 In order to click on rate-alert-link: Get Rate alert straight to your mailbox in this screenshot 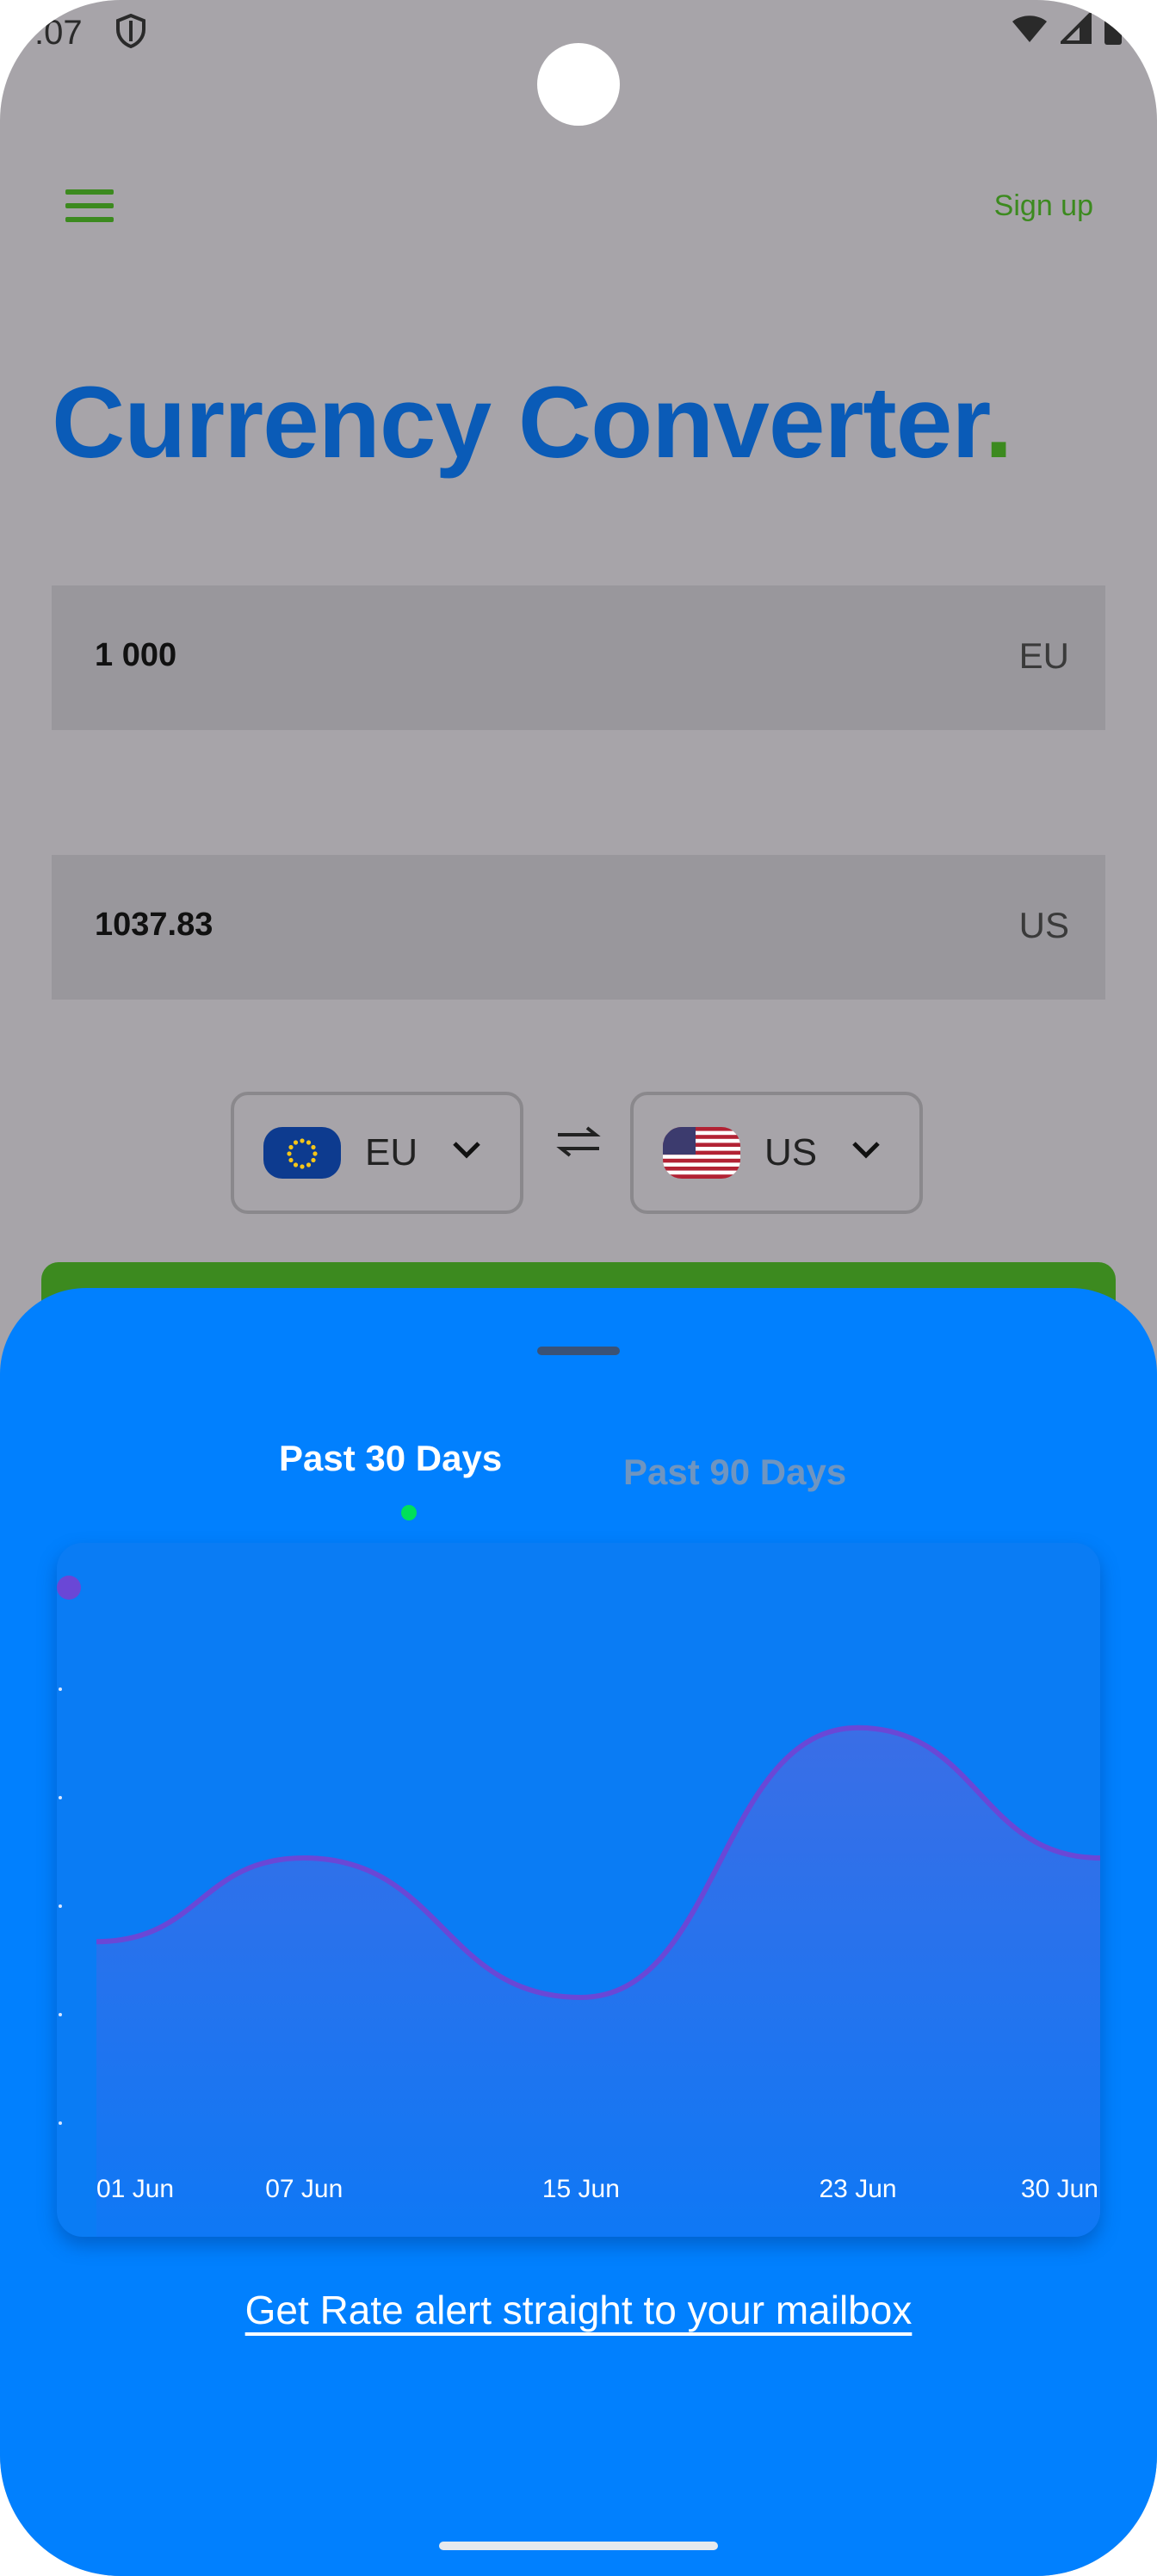, I will do `click(579, 2310)`.